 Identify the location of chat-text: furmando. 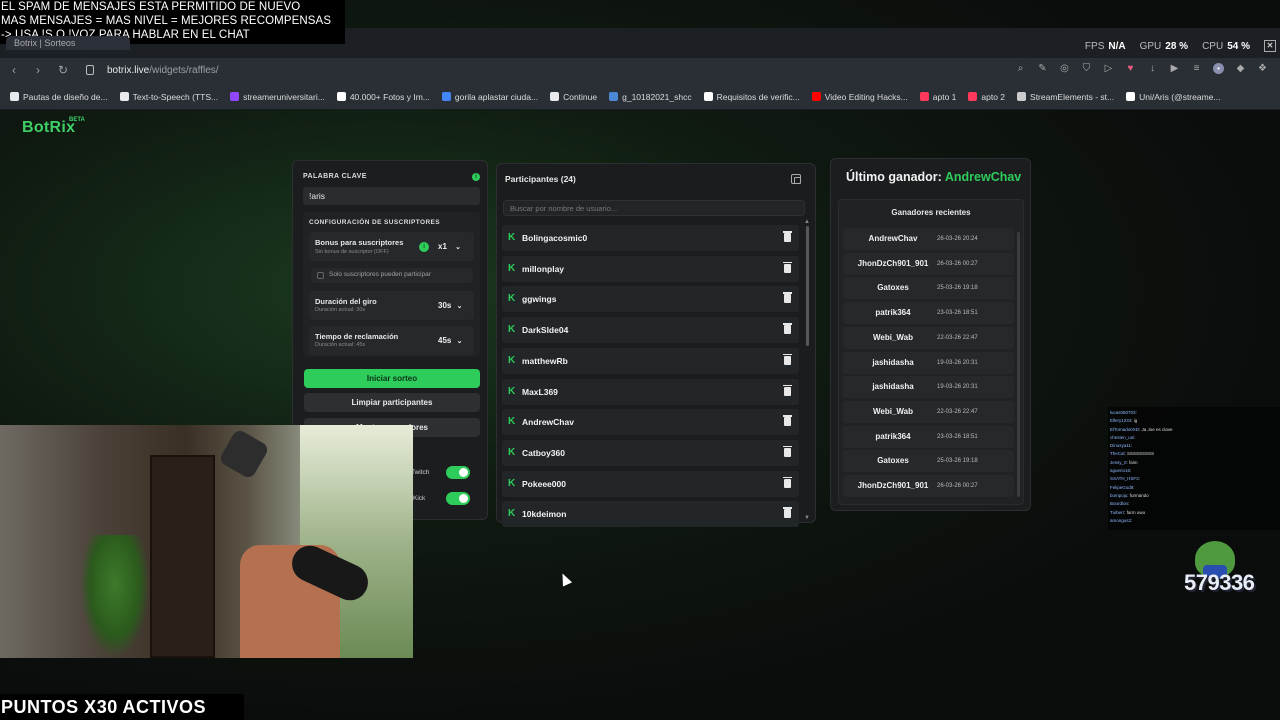
(1139, 495).